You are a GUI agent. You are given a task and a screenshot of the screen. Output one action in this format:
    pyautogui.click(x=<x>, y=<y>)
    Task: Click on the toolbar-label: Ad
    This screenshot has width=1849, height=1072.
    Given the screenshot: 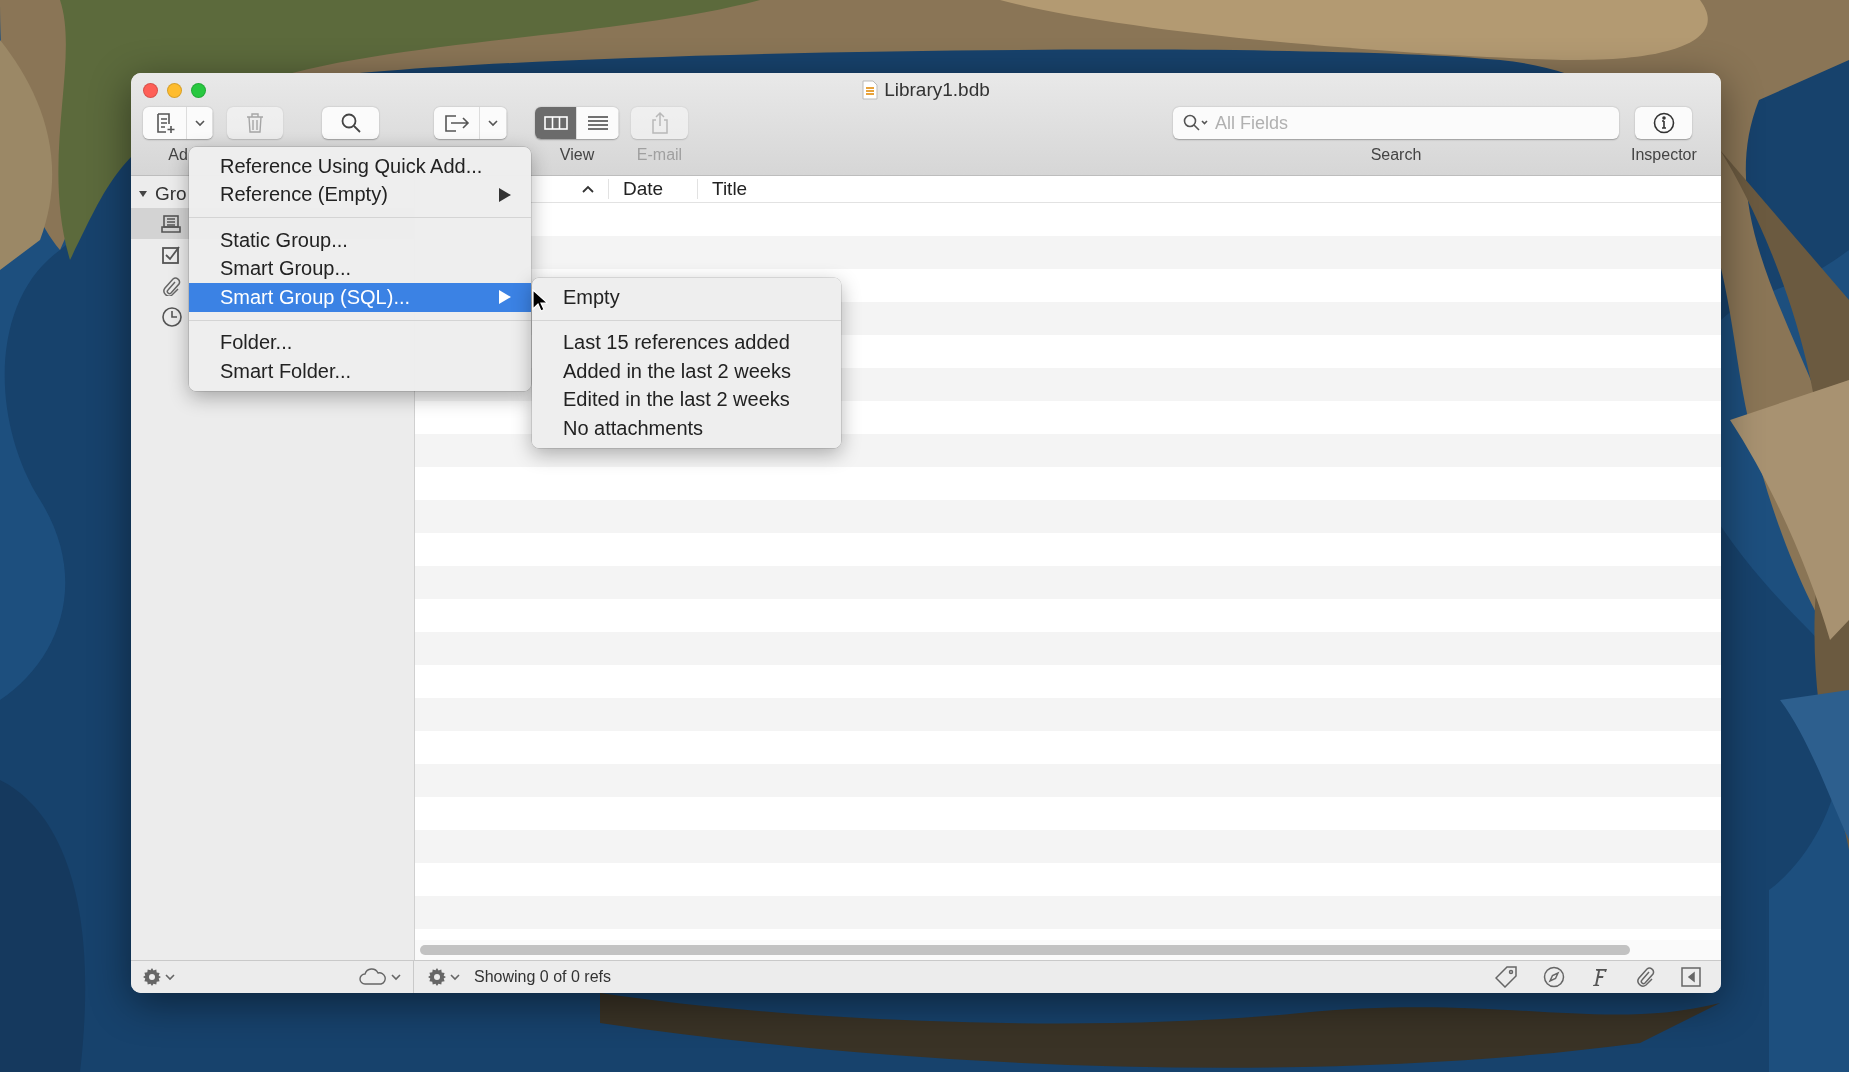 What is the action you would take?
    pyautogui.click(x=178, y=155)
    